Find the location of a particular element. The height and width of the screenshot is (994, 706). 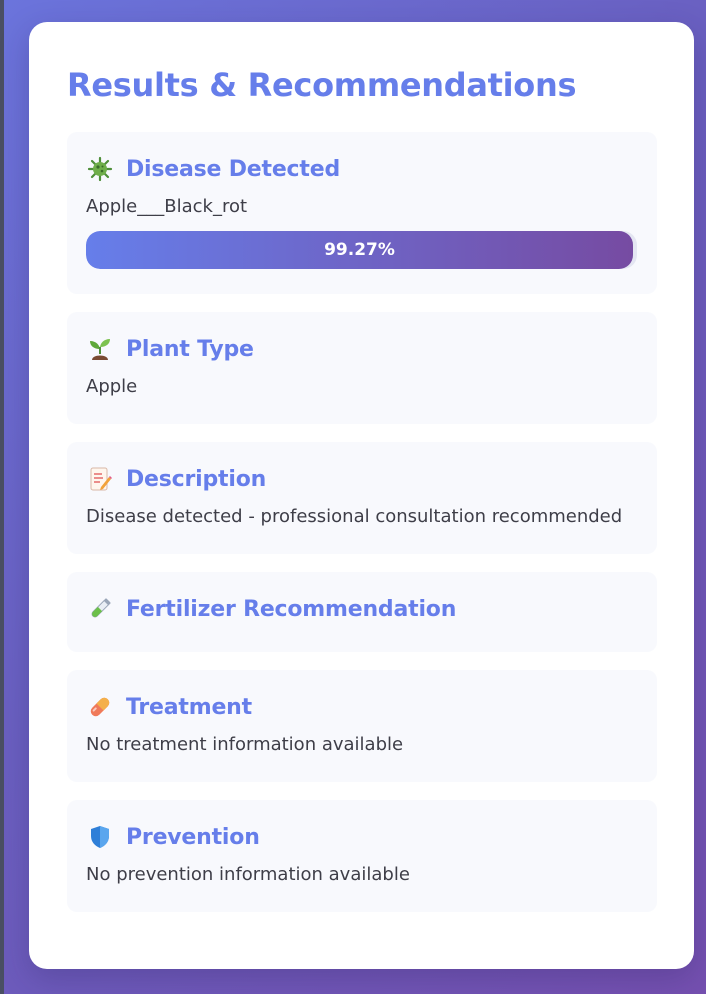

treatment-value: No treatment information available is located at coordinates (245, 744).